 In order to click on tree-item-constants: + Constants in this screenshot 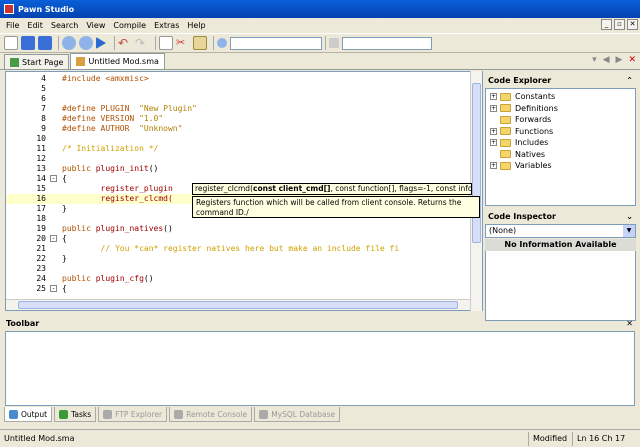, I will do `click(560, 97)`.